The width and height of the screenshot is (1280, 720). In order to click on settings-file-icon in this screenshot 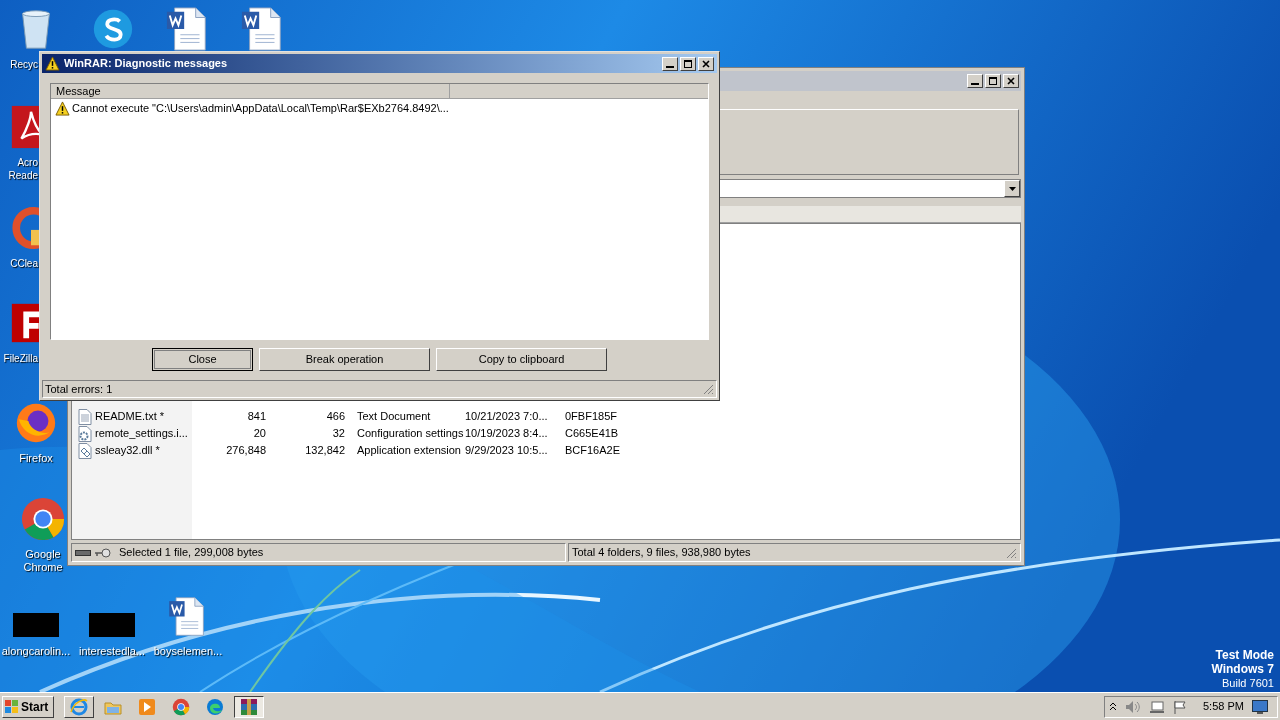, I will do `click(85, 433)`.